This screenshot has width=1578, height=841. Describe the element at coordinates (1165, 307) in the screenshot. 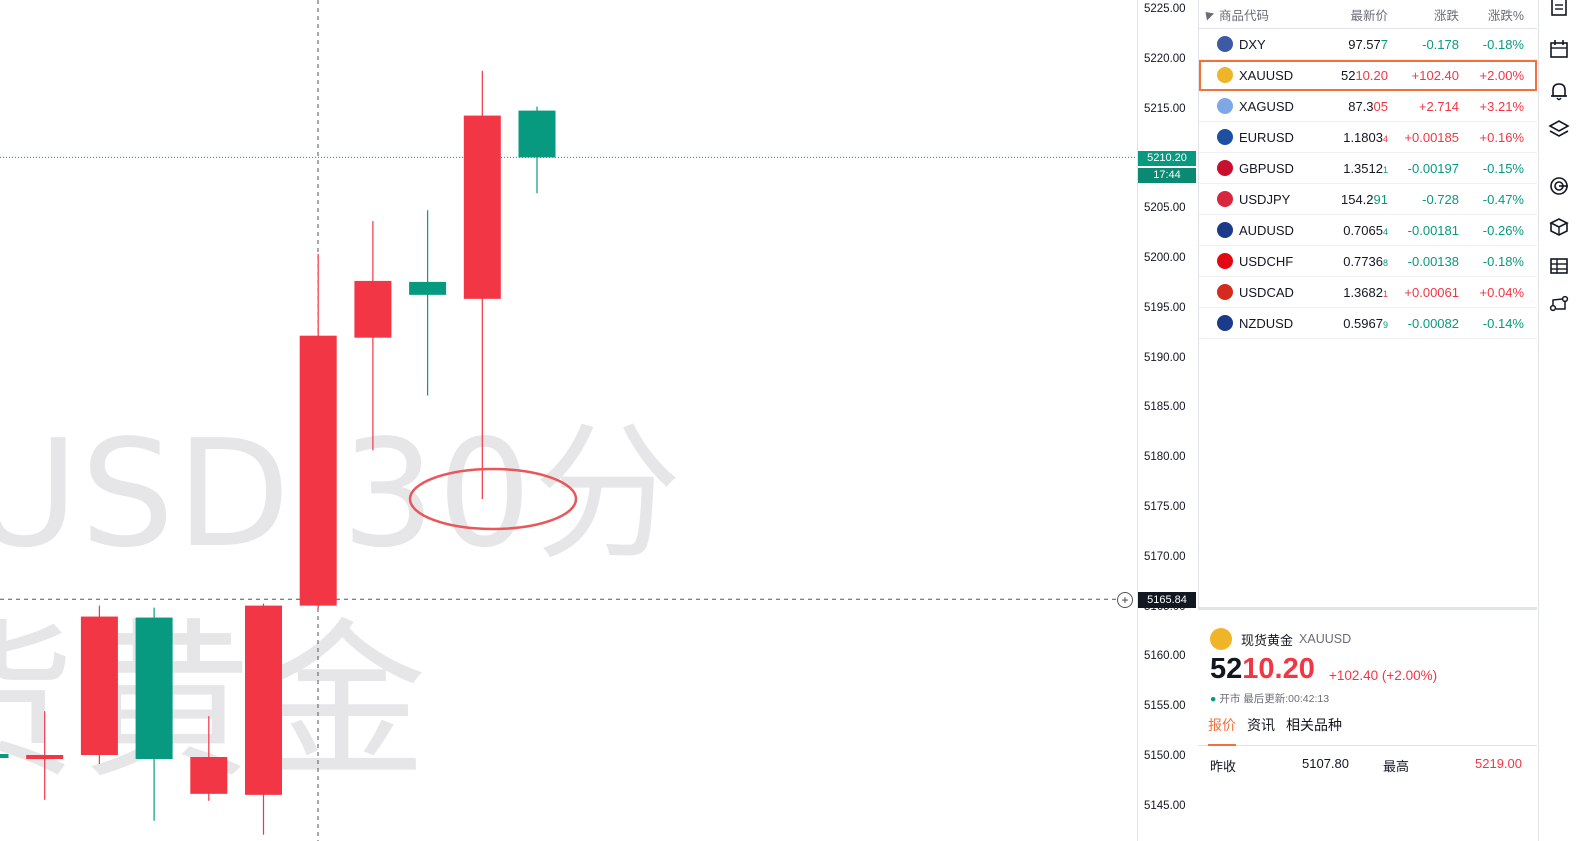

I see `axis-label: 5195.00` at that location.